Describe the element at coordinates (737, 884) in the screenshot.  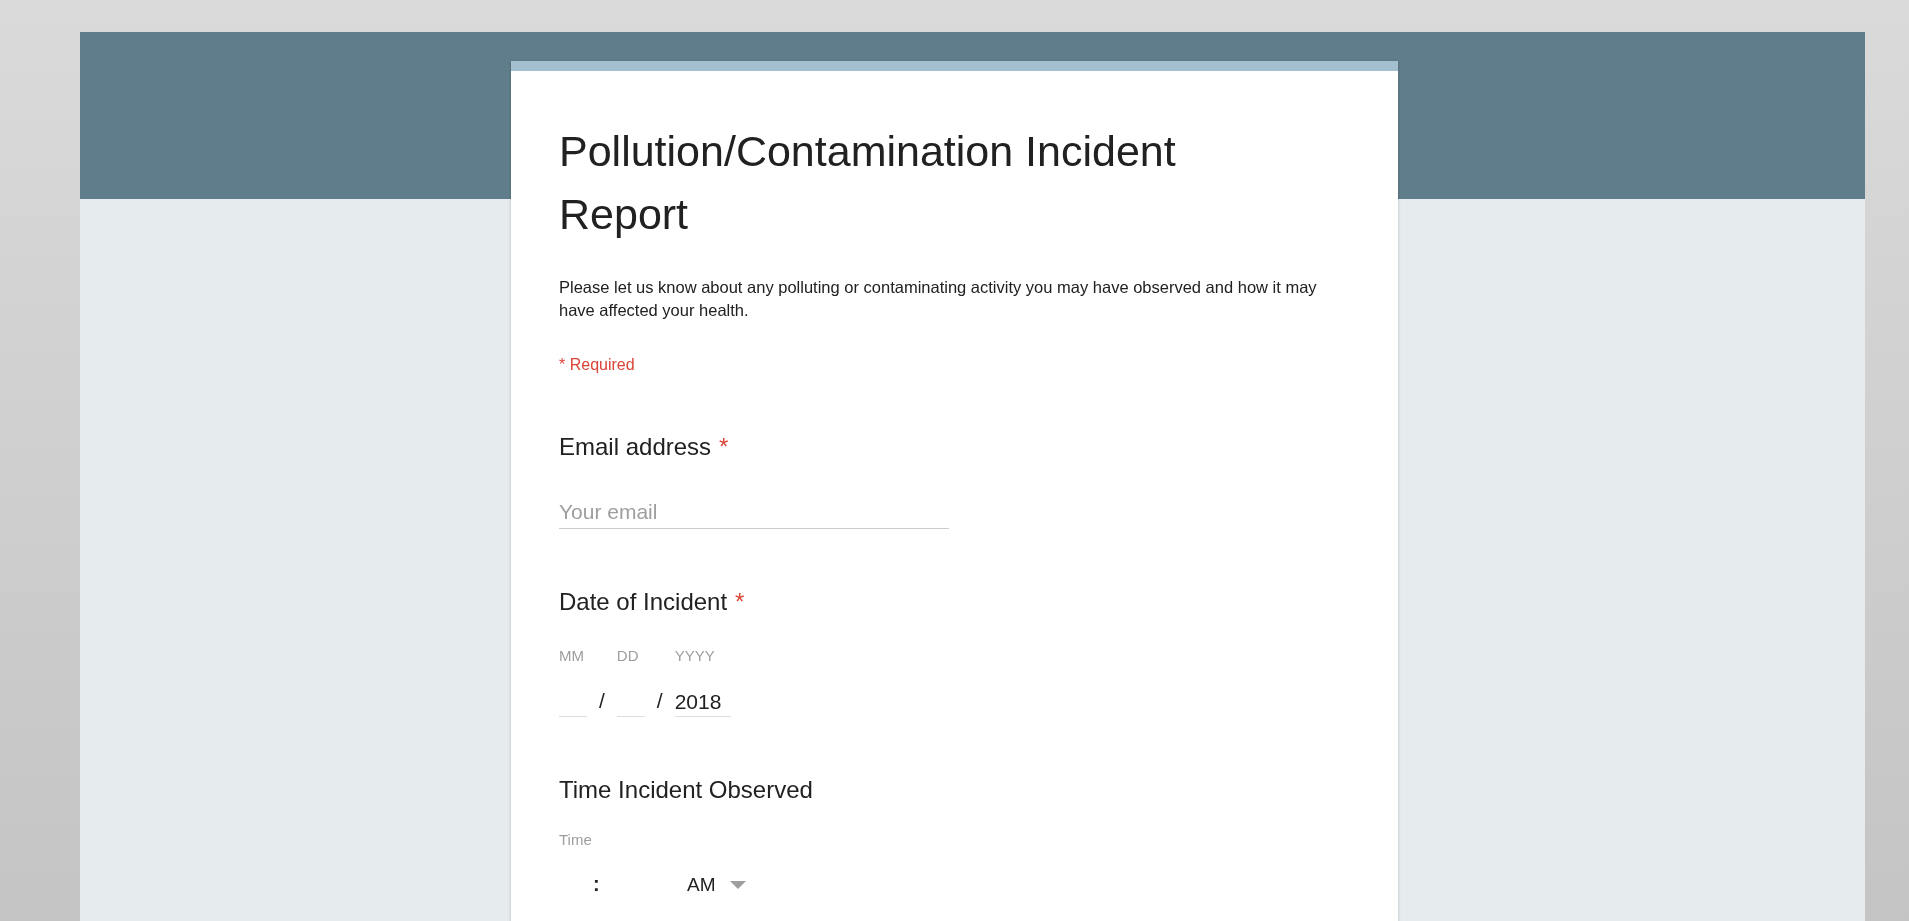
I see `caret-icon` at that location.